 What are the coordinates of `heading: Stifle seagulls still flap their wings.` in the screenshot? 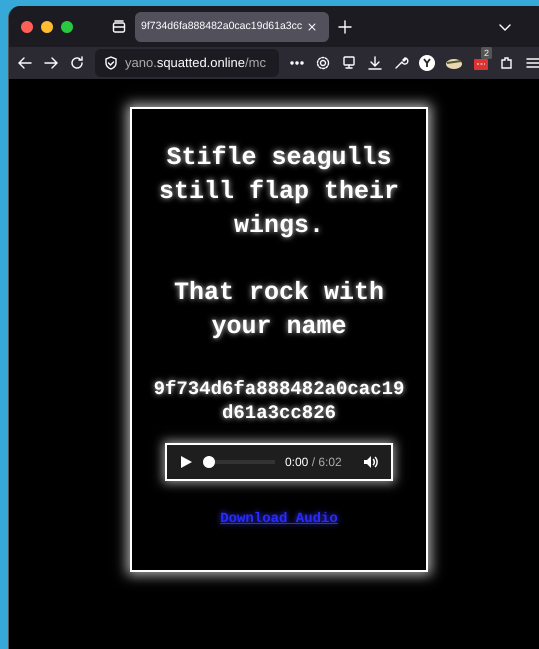 It's located at (279, 192).